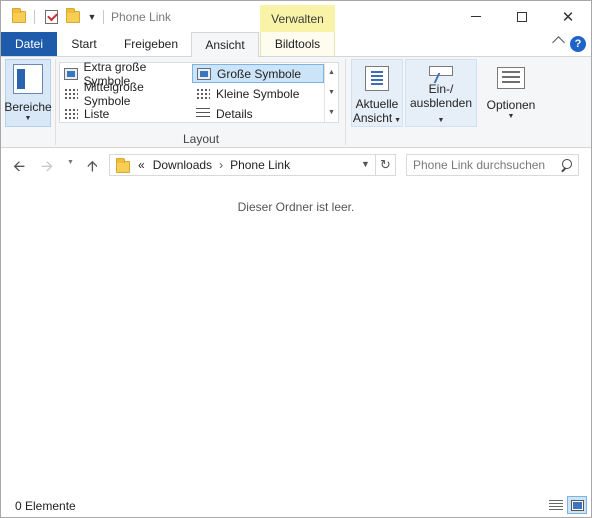 The height and width of the screenshot is (518, 592). I want to click on item-count: 0 Elemente, so click(45, 506).